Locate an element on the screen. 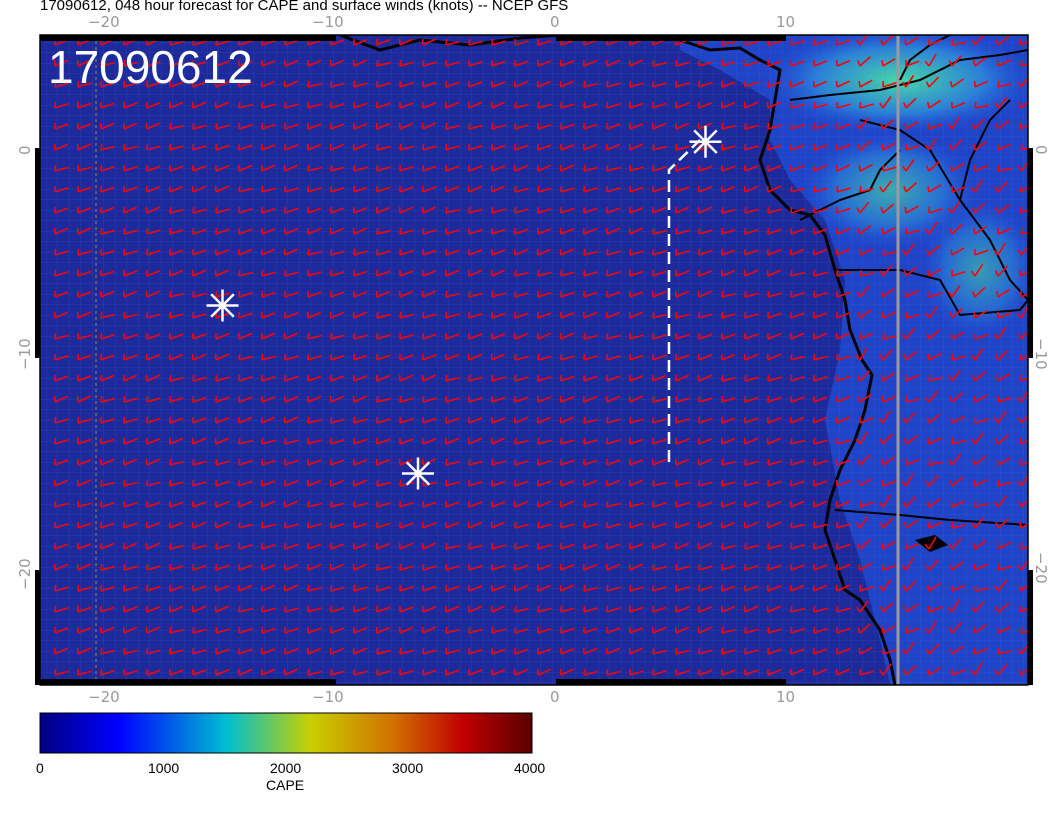 Image resolution: width=1056 pixels, height=816 pixels. colorbar is located at coordinates (286, 733).